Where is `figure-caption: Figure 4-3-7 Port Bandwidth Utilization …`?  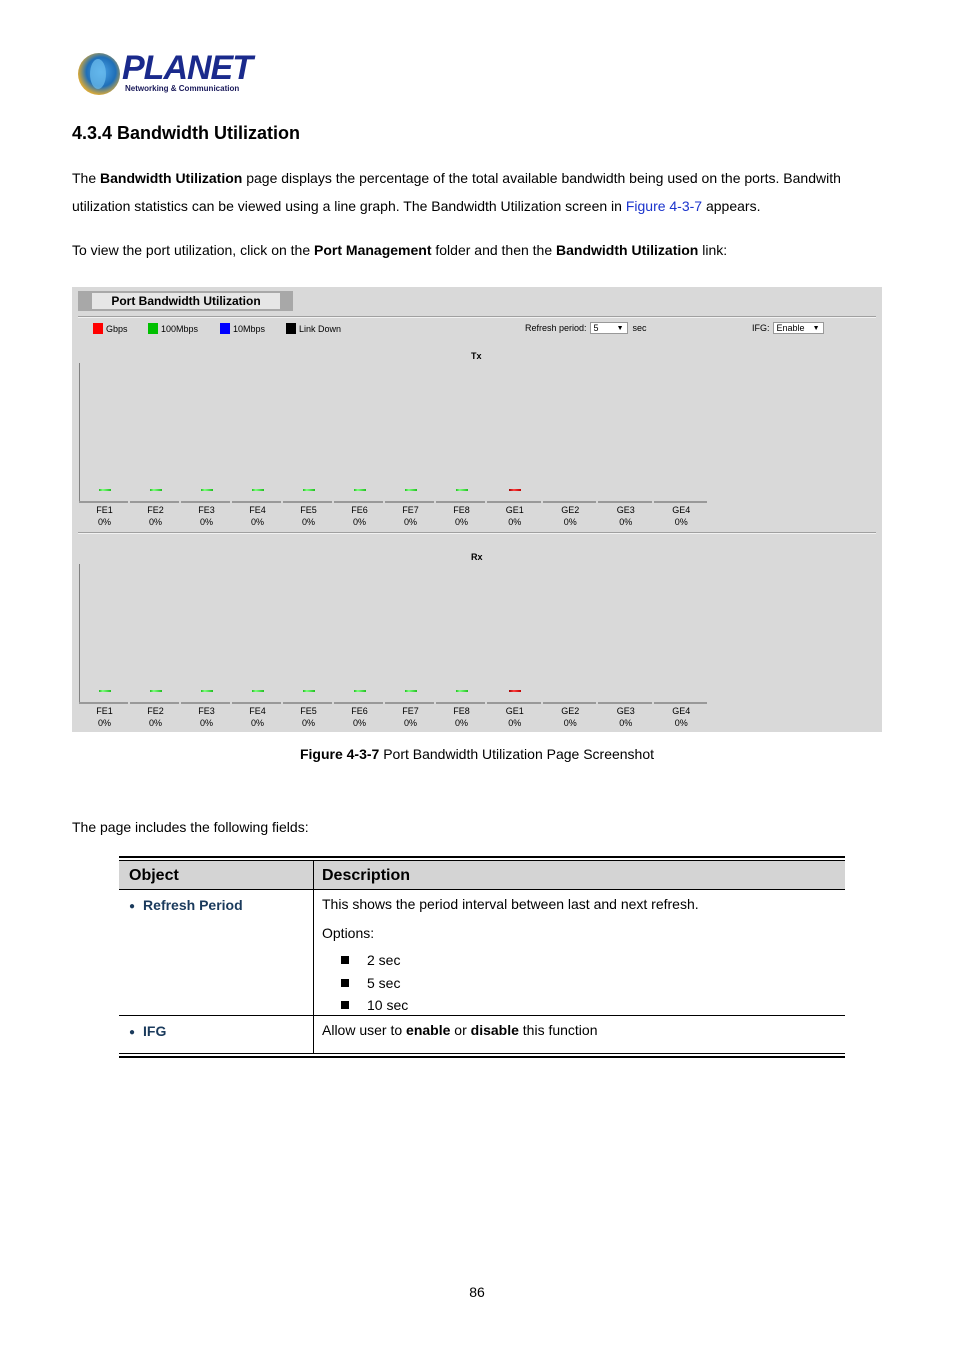 figure-caption: Figure 4-3-7 Port Bandwidth Utilization … is located at coordinates (477, 754).